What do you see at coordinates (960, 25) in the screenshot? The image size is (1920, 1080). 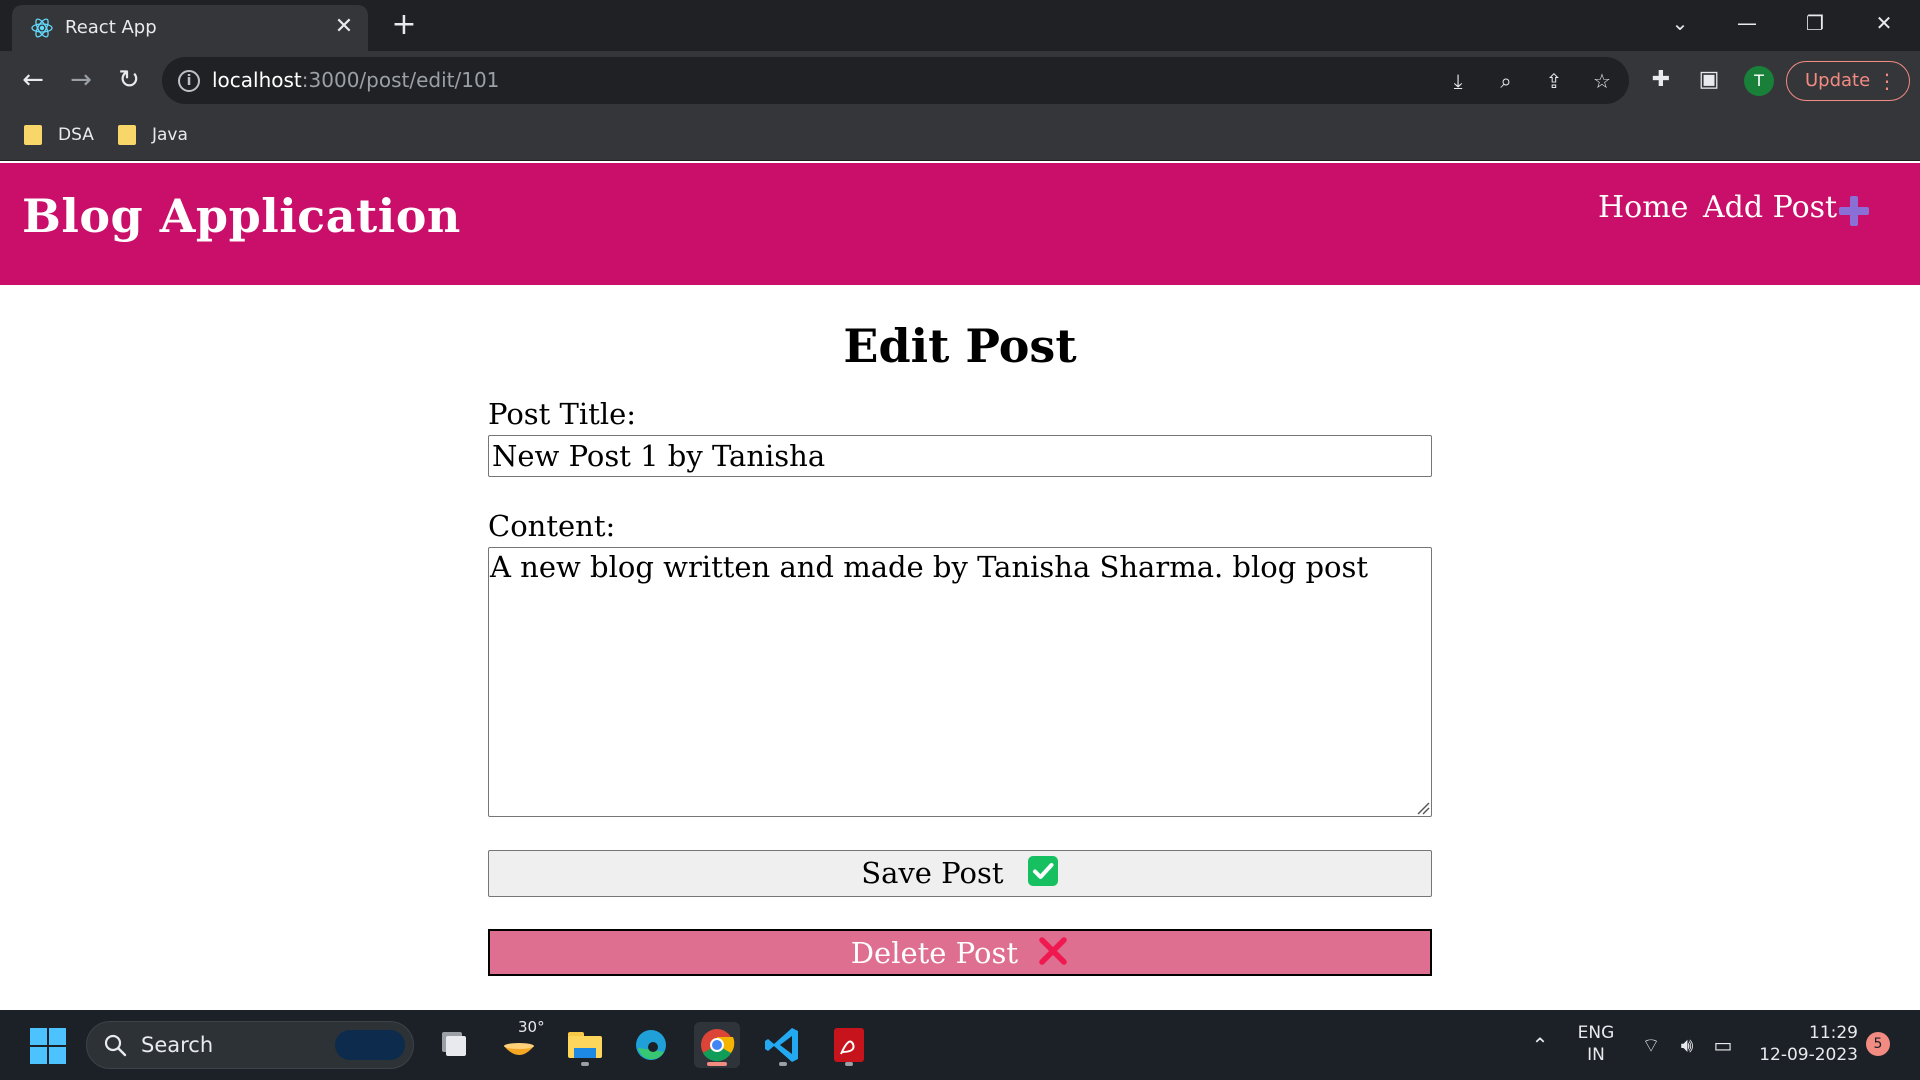 I see `browser-tab-strip: React App ✕ + ⌄ — ❐ ✕` at bounding box center [960, 25].